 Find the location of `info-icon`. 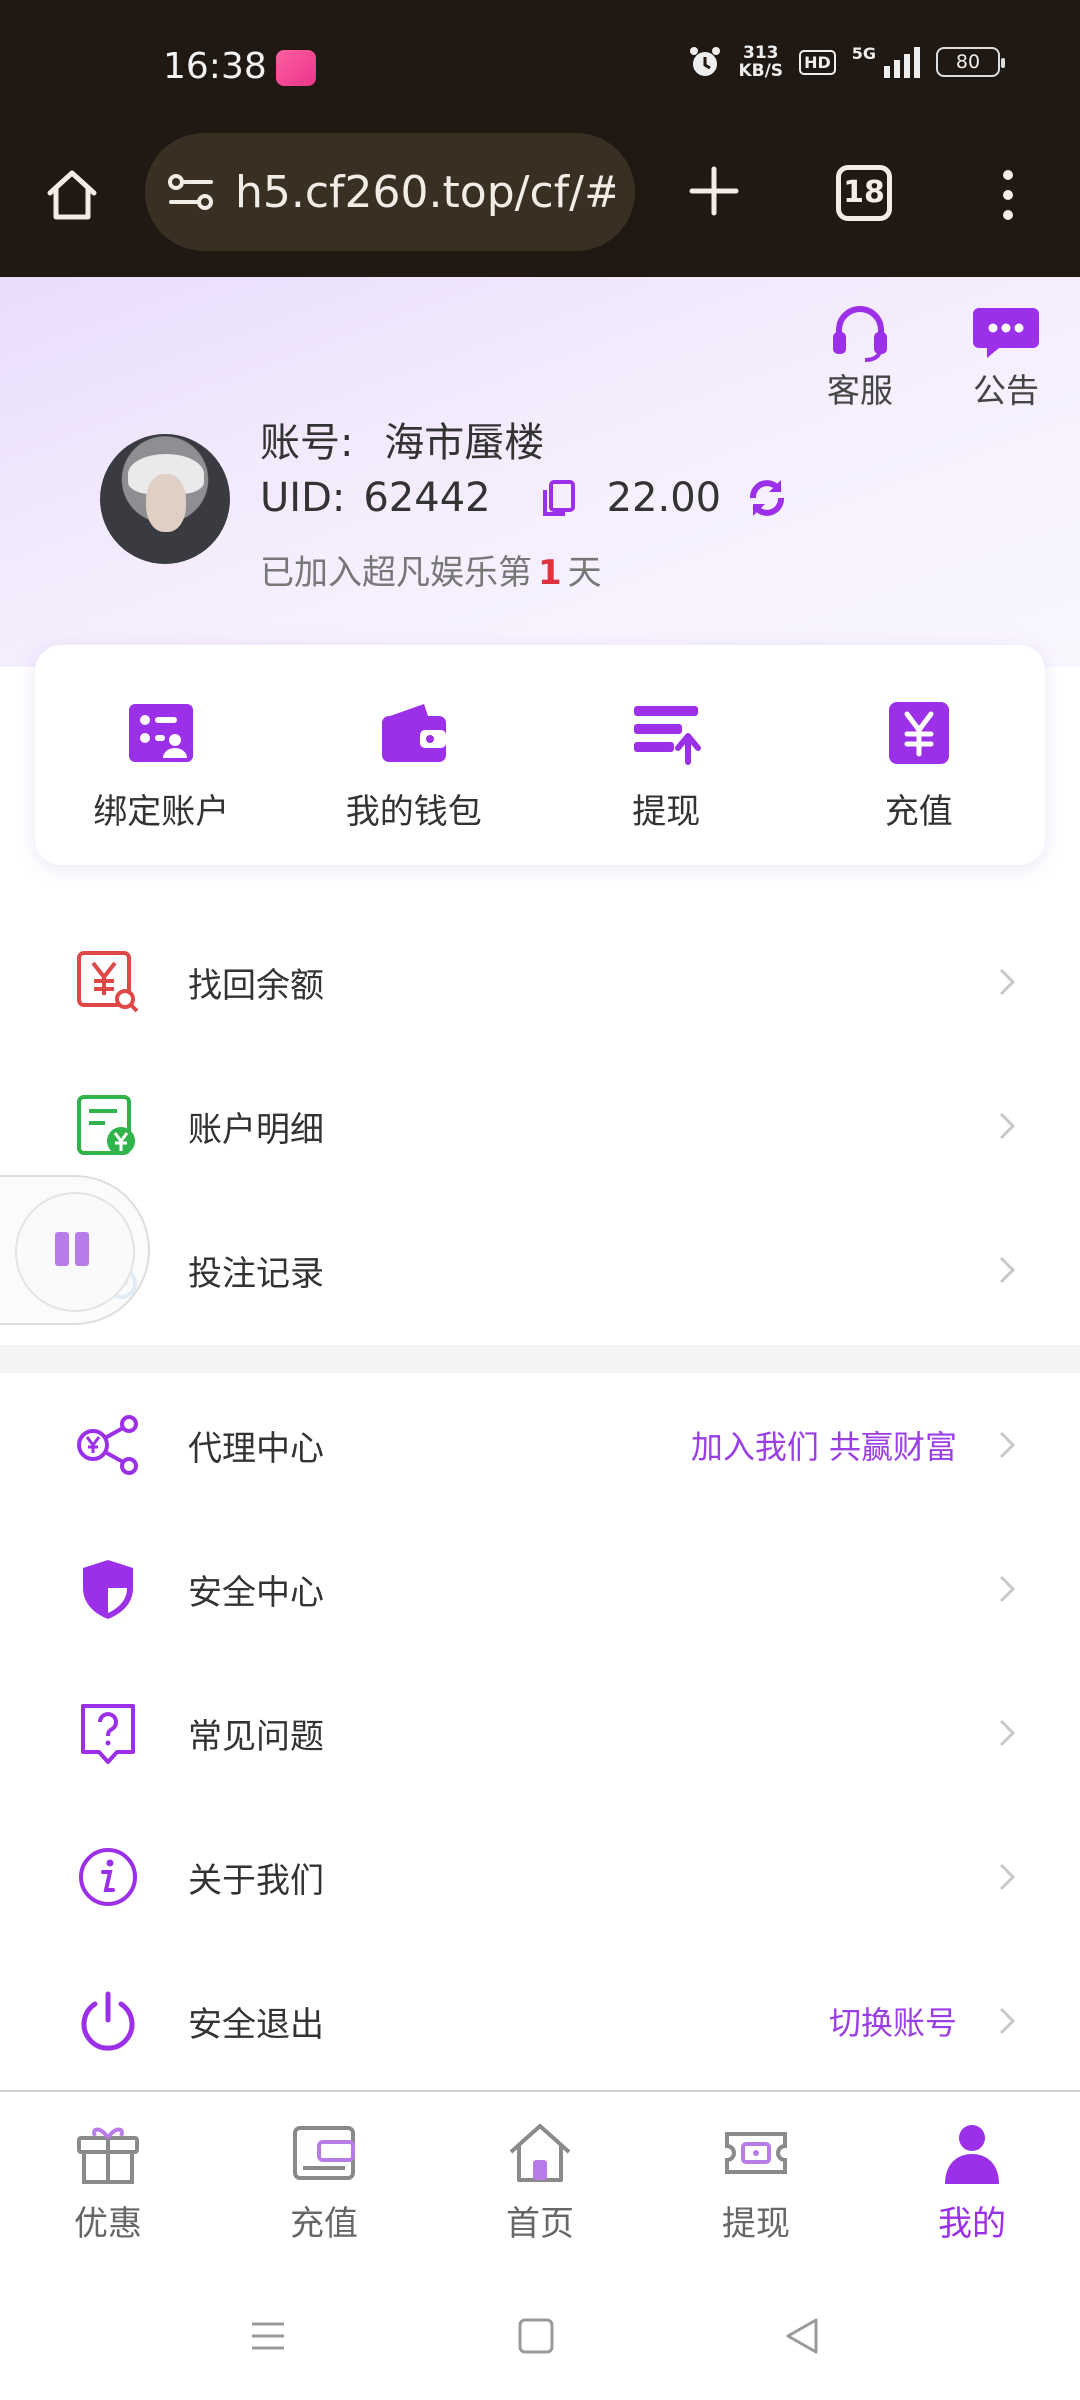

info-icon is located at coordinates (108, 1877).